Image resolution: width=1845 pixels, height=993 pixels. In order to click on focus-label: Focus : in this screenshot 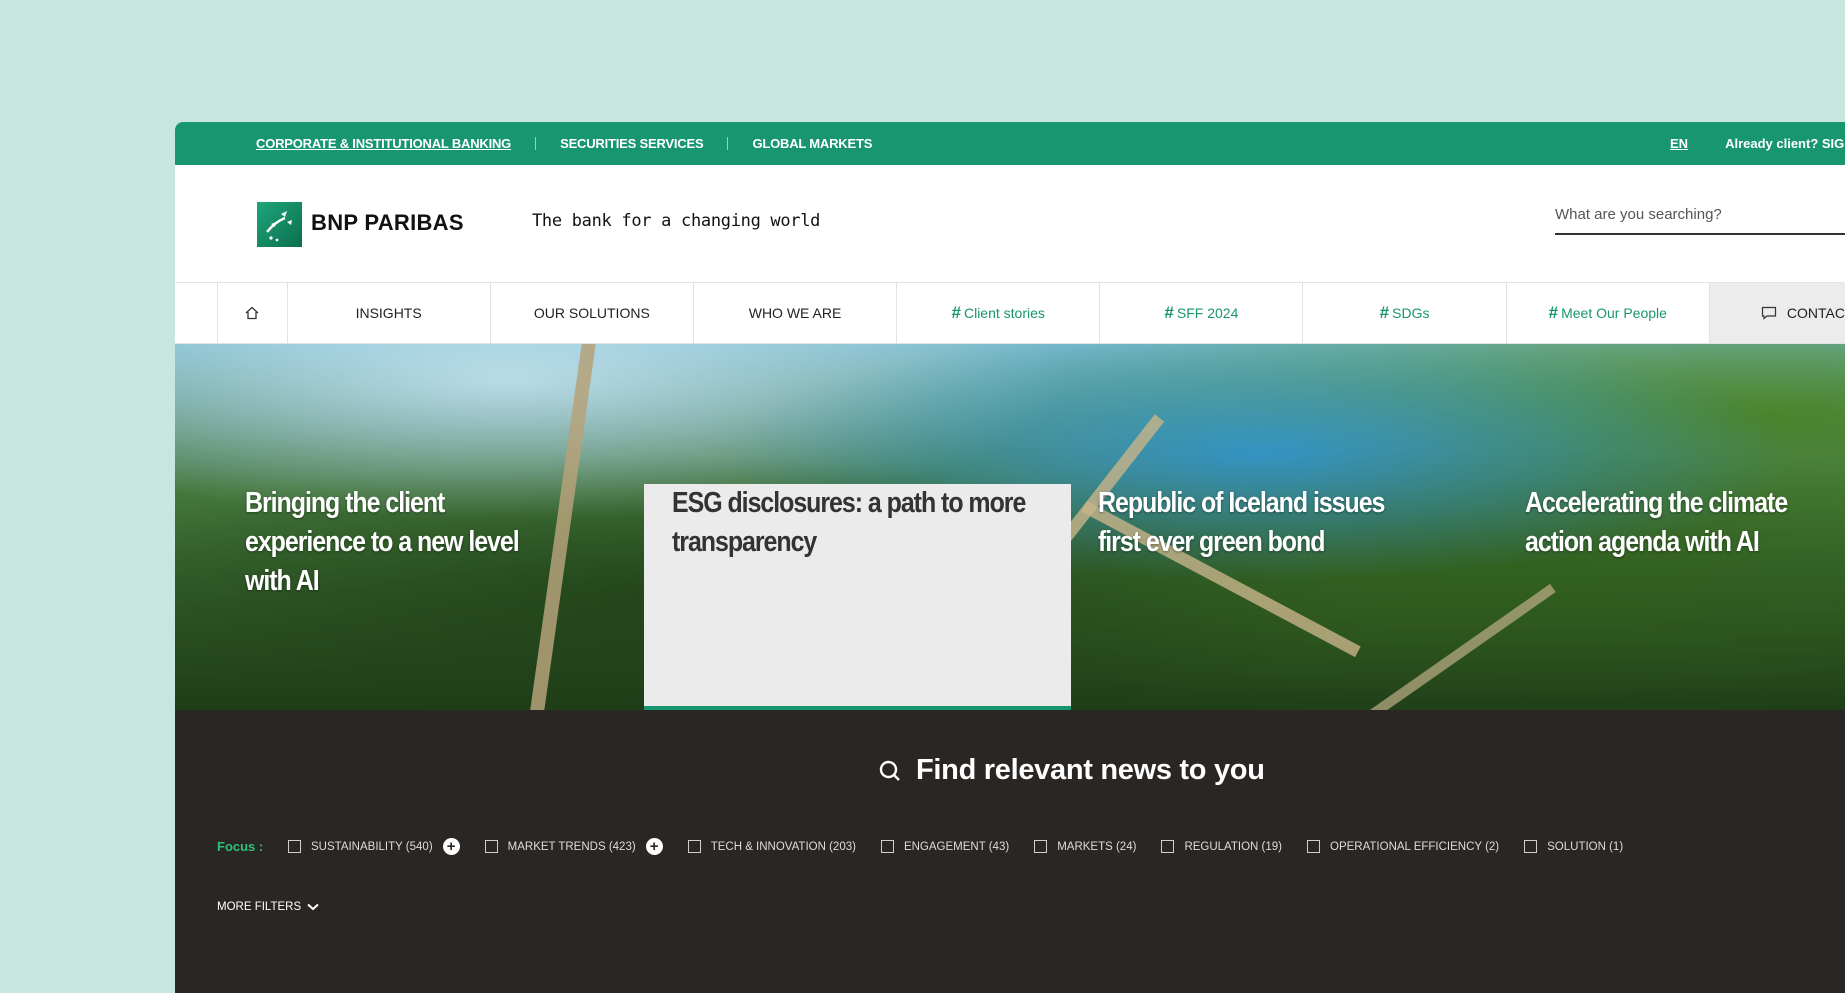, I will do `click(240, 846)`.